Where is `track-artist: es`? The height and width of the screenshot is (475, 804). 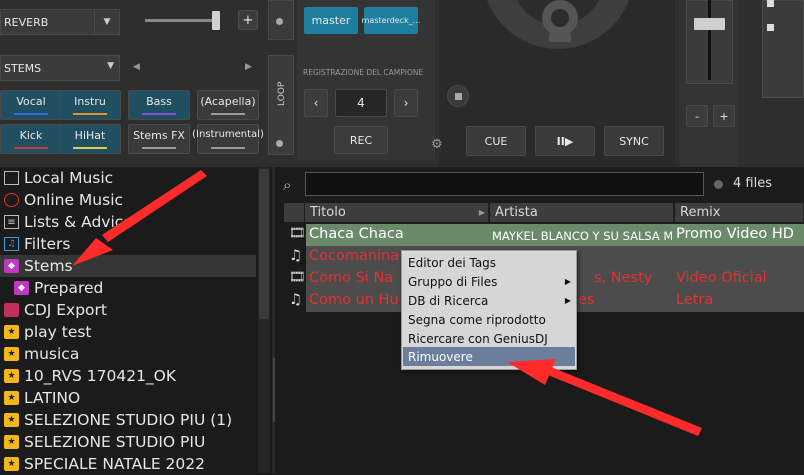 track-artist: es is located at coordinates (586, 300).